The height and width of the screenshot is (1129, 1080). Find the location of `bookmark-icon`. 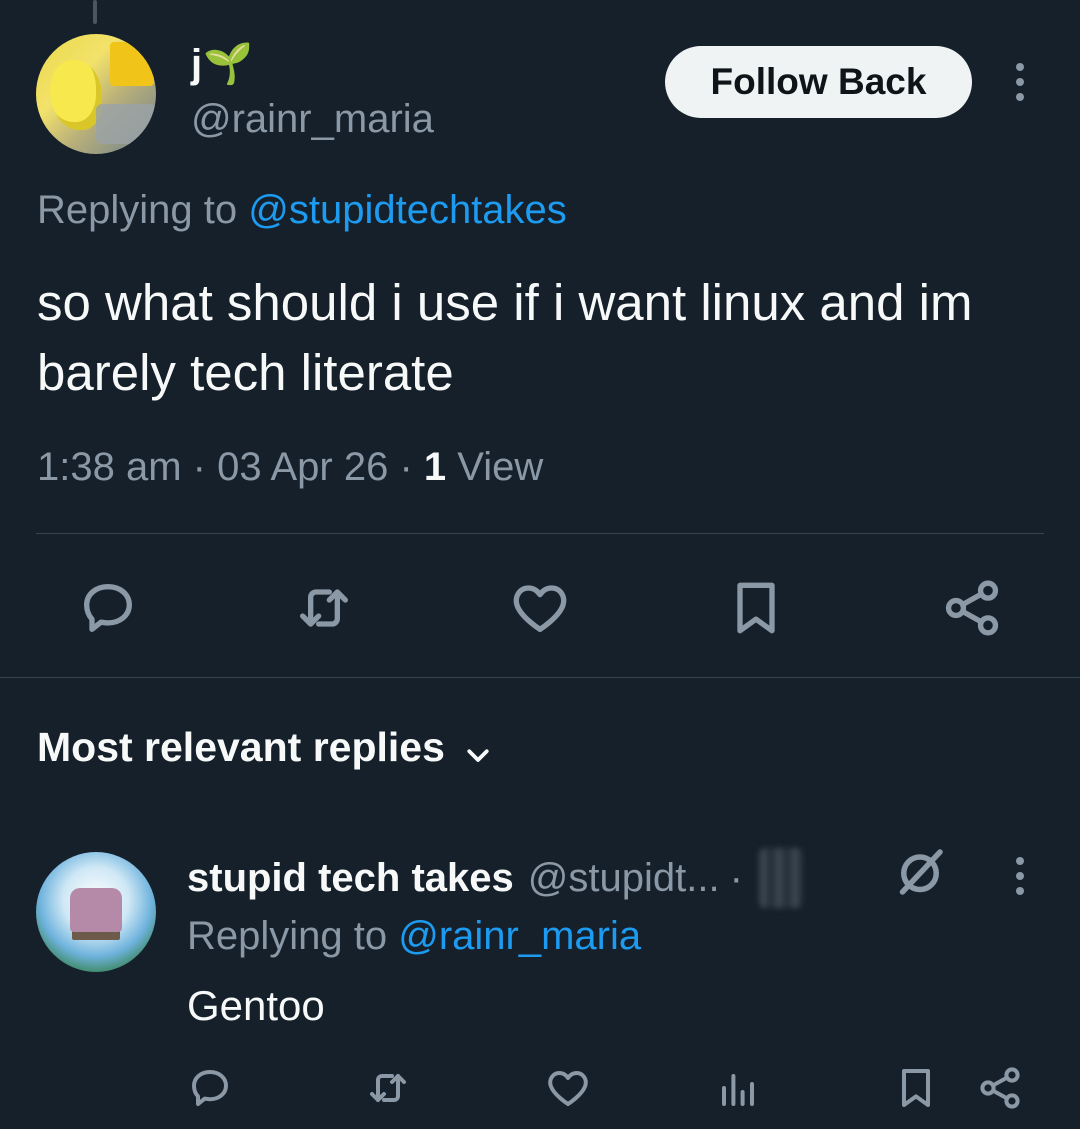

bookmark-icon is located at coordinates (756, 608).